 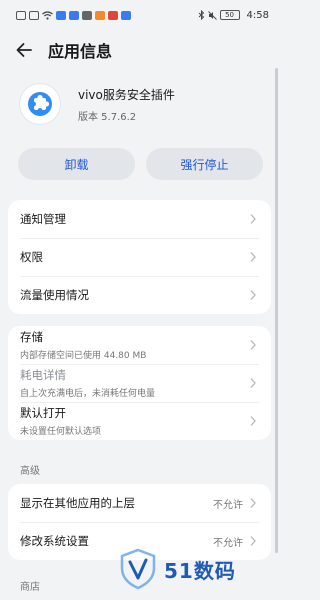 What do you see at coordinates (43, 219) in the screenshot?
I see `item-title: 通知管理` at bounding box center [43, 219].